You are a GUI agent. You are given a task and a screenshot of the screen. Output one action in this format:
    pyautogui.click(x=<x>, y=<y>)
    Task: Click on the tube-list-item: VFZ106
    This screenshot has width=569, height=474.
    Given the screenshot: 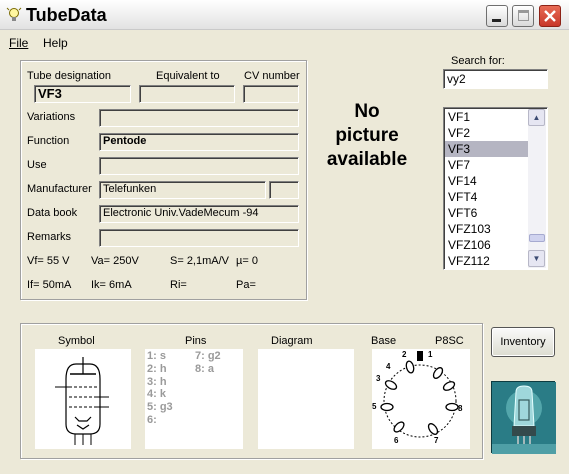 What is the action you would take?
    pyautogui.click(x=486, y=245)
    